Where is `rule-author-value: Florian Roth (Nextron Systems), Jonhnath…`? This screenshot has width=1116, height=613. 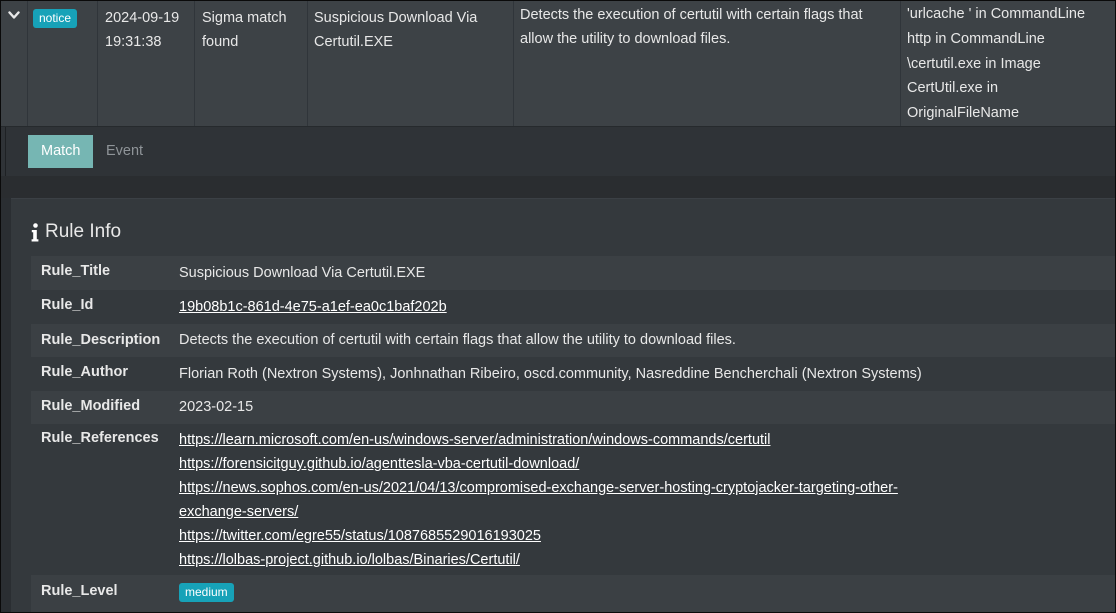 rule-author-value: Florian Roth (Nextron Systems), Jonhnath… is located at coordinates (550, 374).